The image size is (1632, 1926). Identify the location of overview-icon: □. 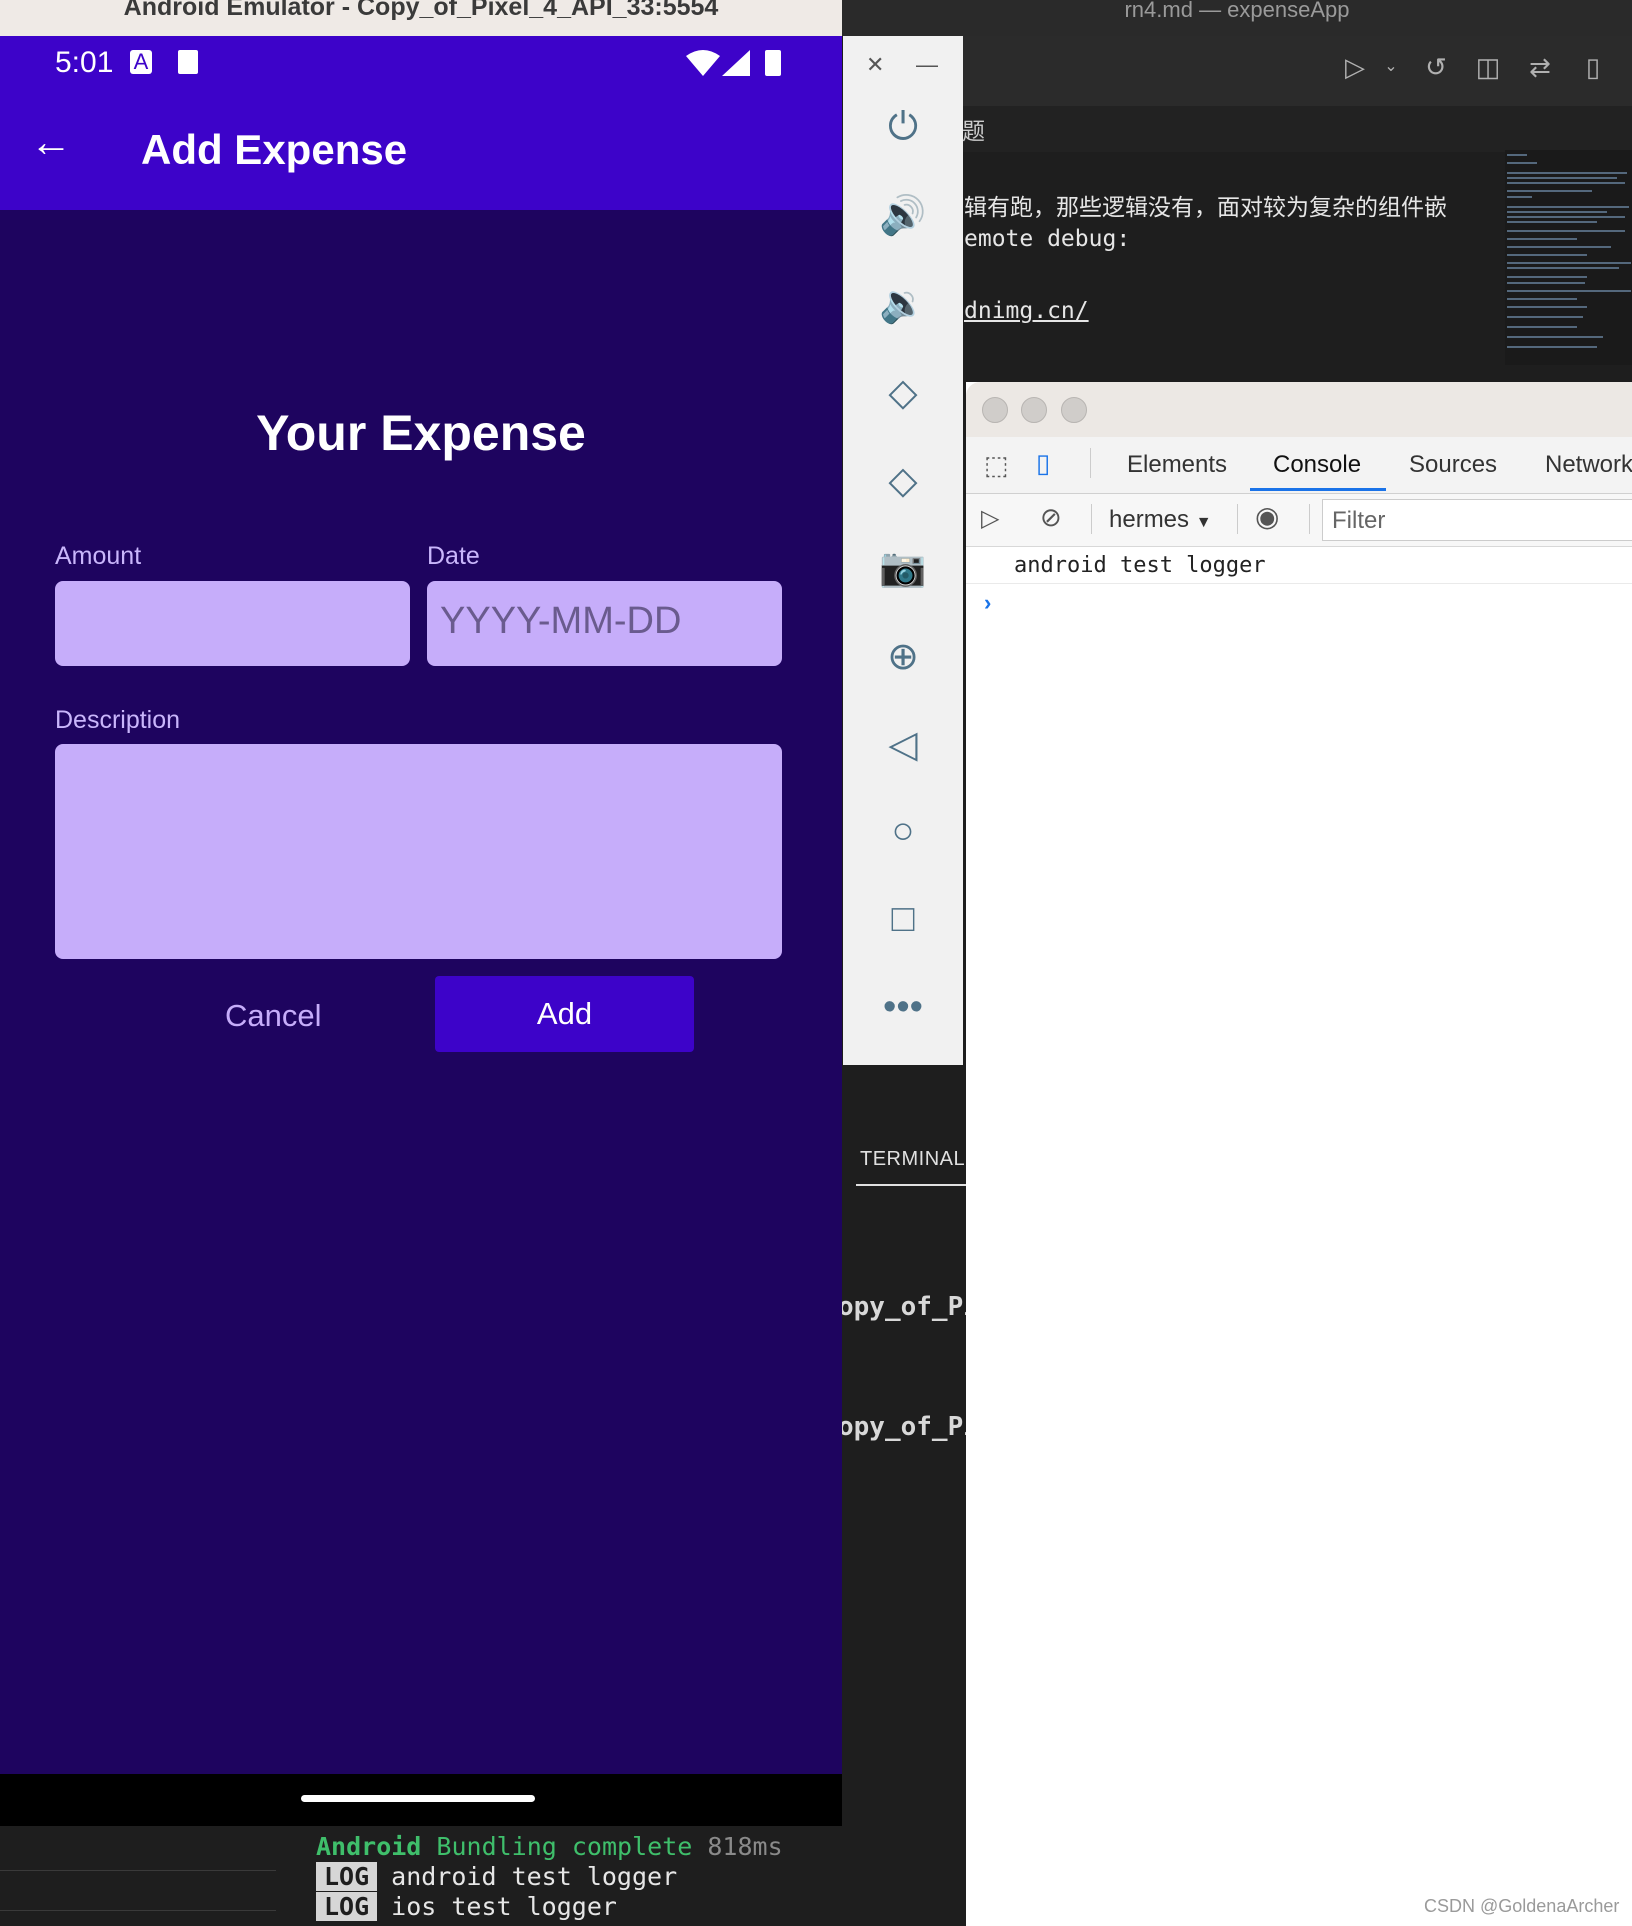
(903, 919).